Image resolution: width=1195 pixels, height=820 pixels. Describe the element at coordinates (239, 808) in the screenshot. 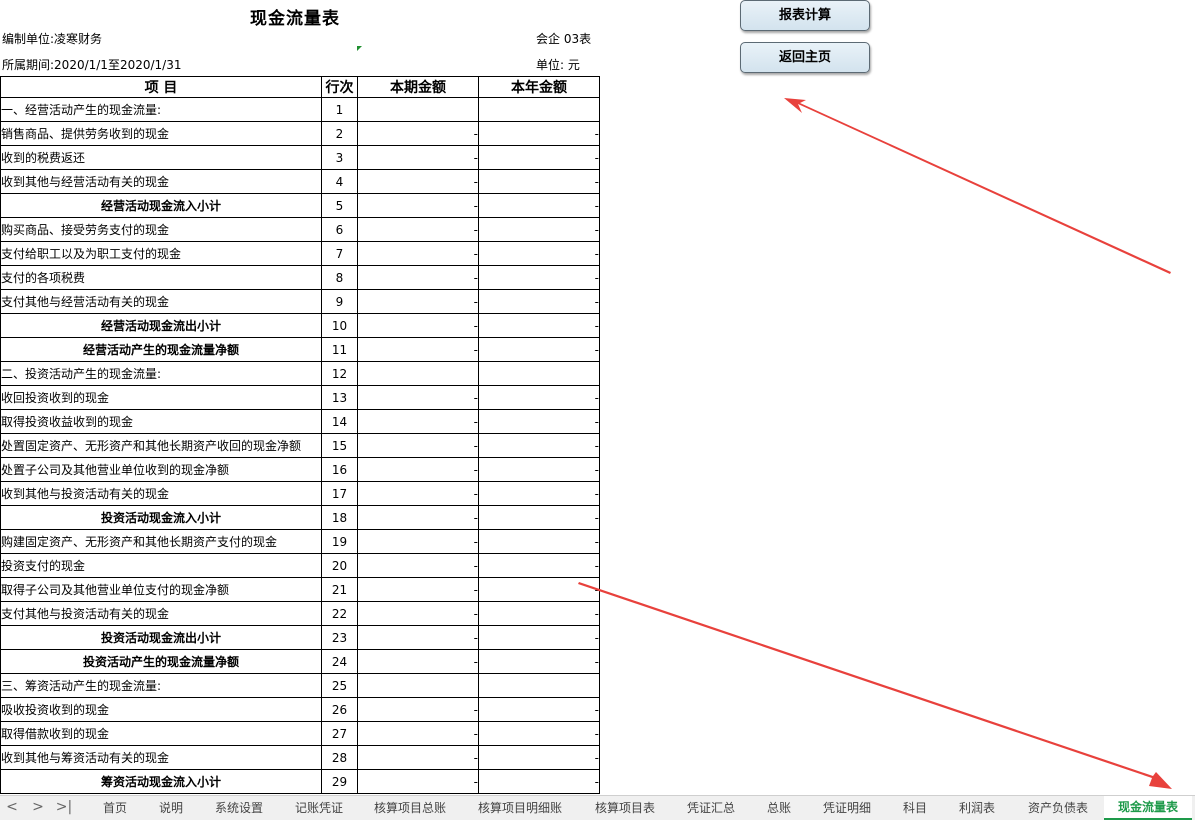

I see `sheet-tab: 系统设置` at that location.